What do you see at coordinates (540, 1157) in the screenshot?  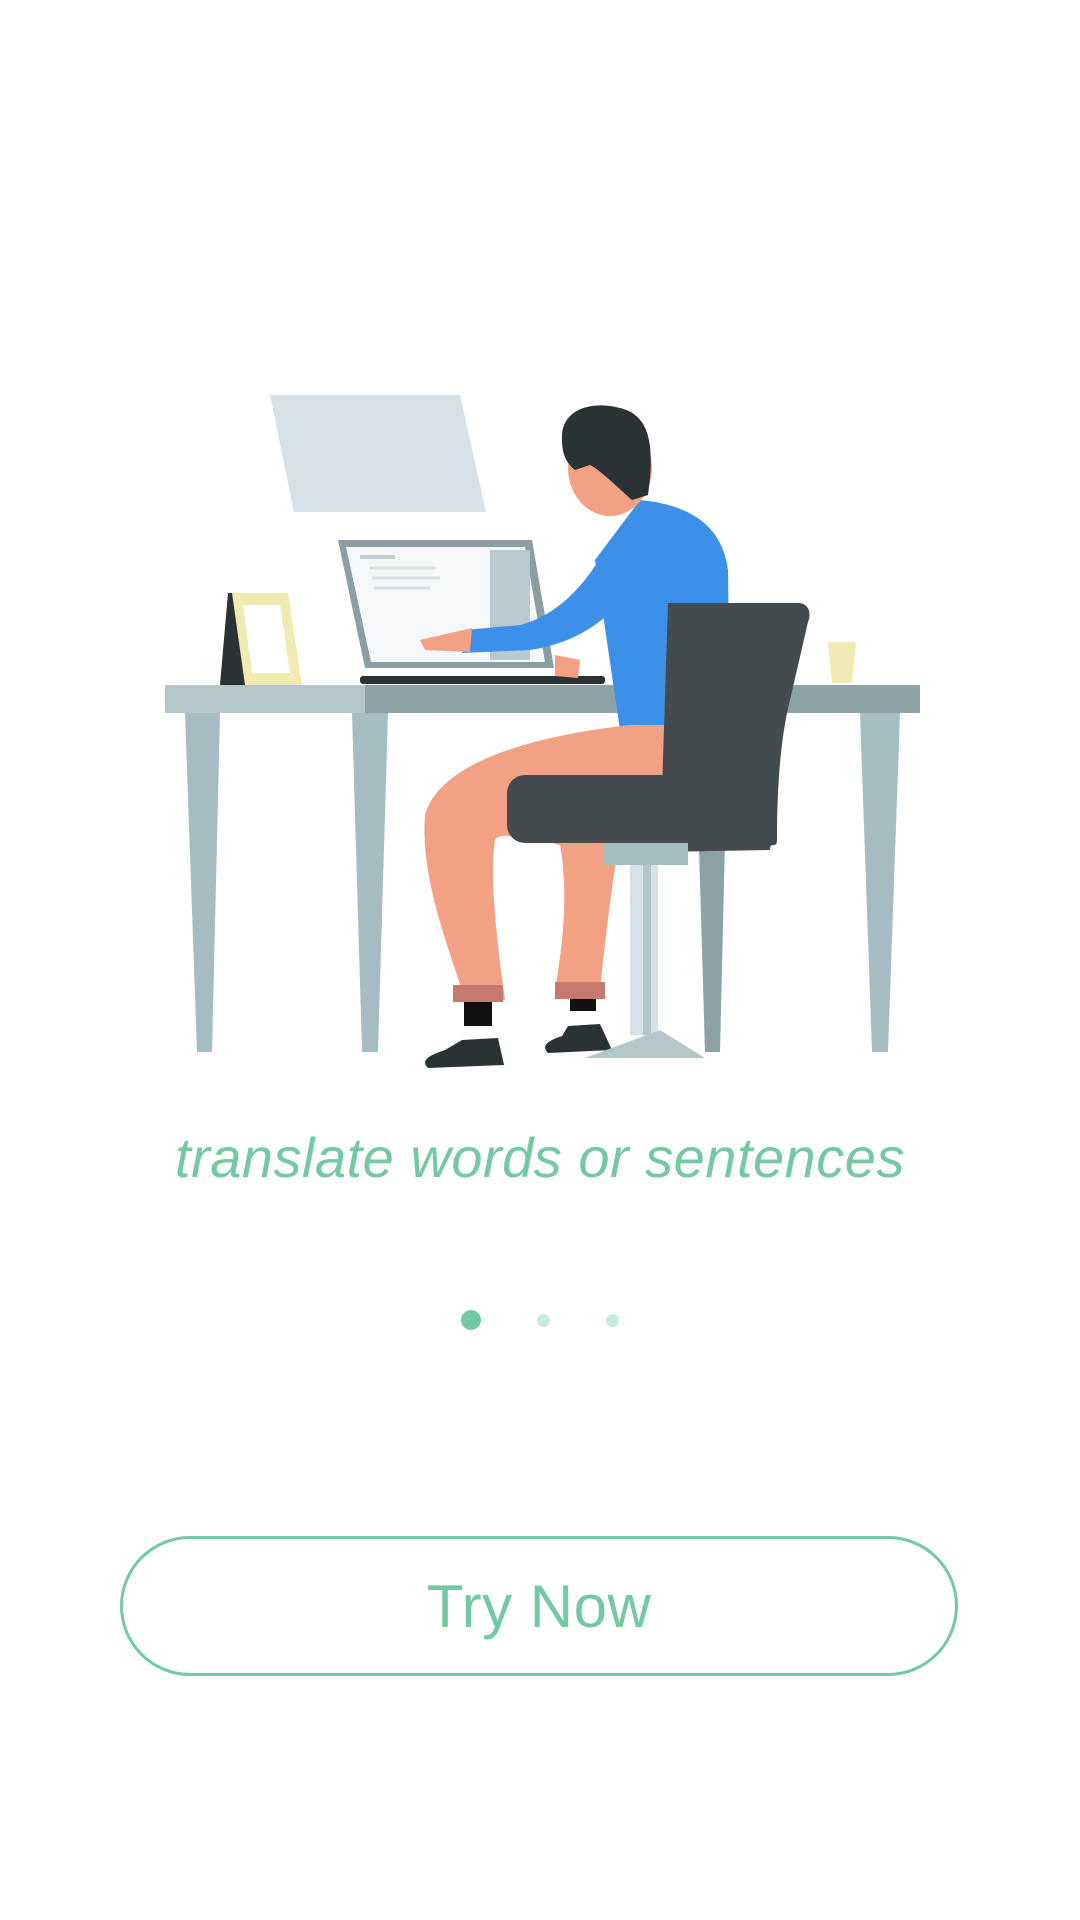 I see `onboarding-tagline: translate words or sentences` at bounding box center [540, 1157].